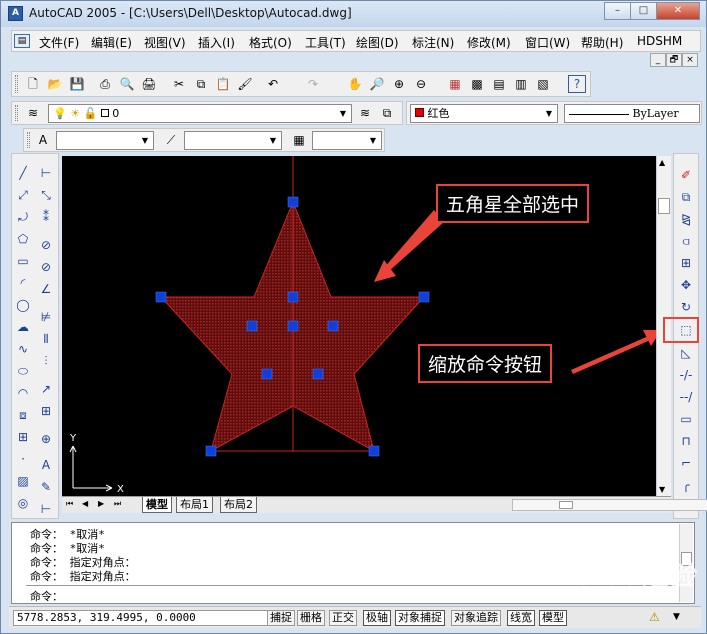  Describe the element at coordinates (46, 389) in the screenshot. I see `quick-leader-icon: ↗` at that location.